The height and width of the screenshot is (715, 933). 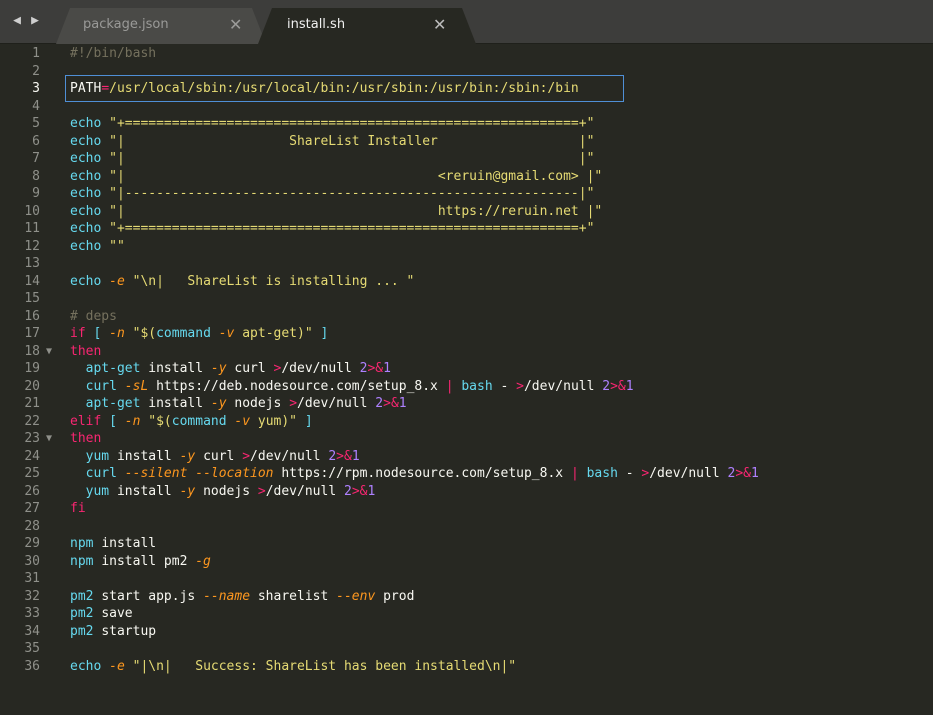 I want to click on code-token: bash, so click(x=481, y=386).